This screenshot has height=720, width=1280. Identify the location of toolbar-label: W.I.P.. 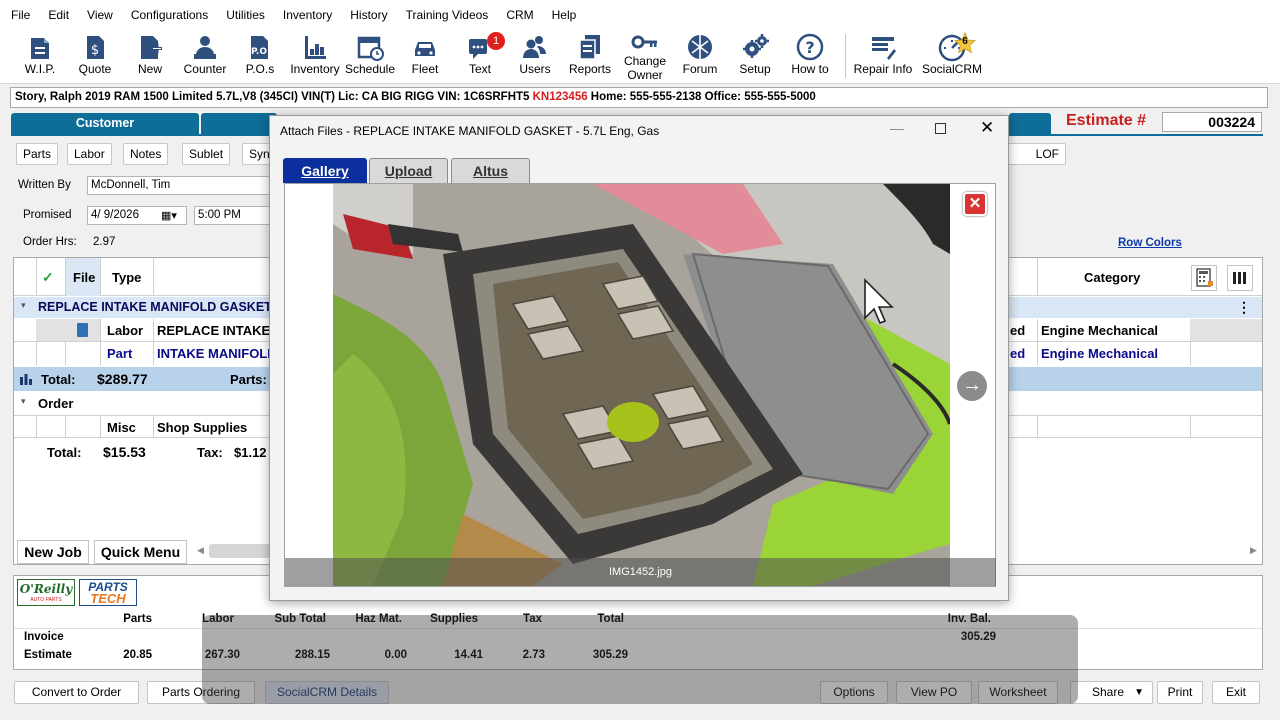
(40, 69).